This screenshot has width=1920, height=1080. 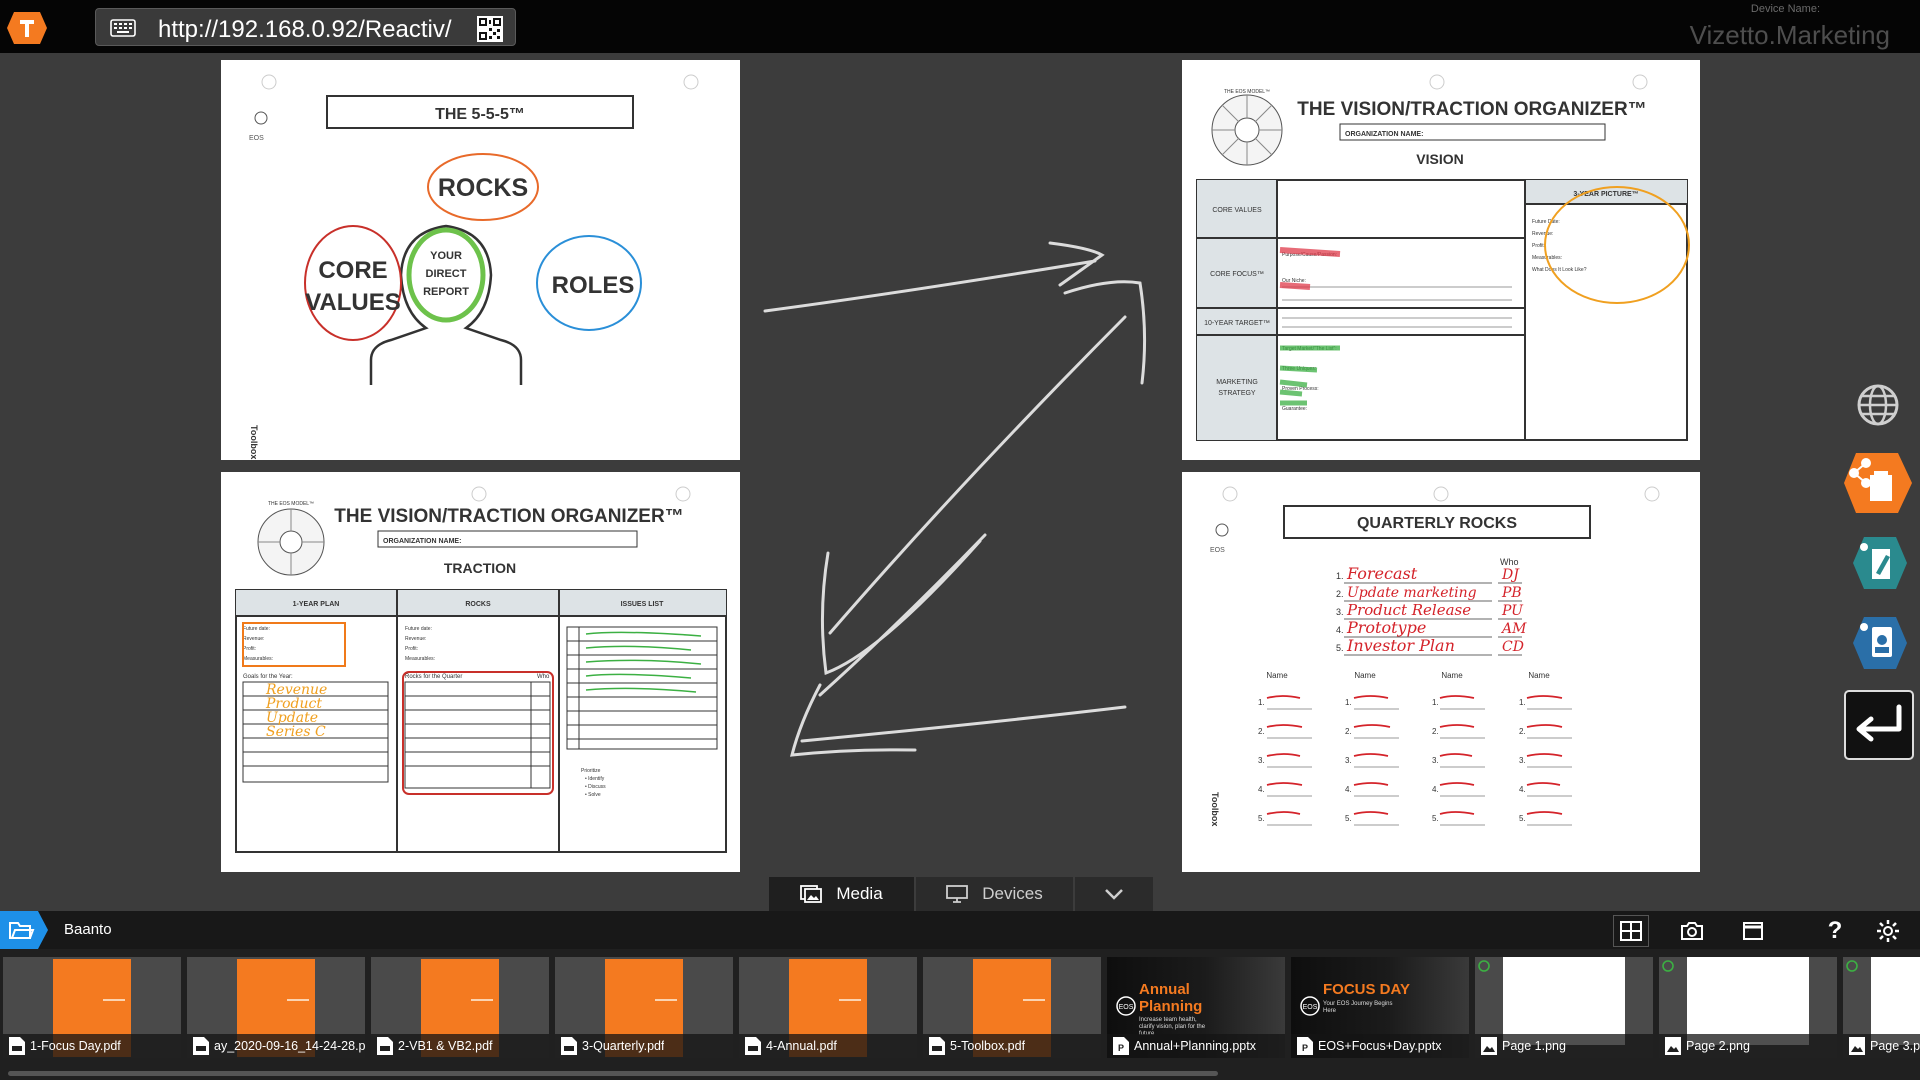 What do you see at coordinates (859, 893) in the screenshot?
I see `tab-media-label: Media` at bounding box center [859, 893].